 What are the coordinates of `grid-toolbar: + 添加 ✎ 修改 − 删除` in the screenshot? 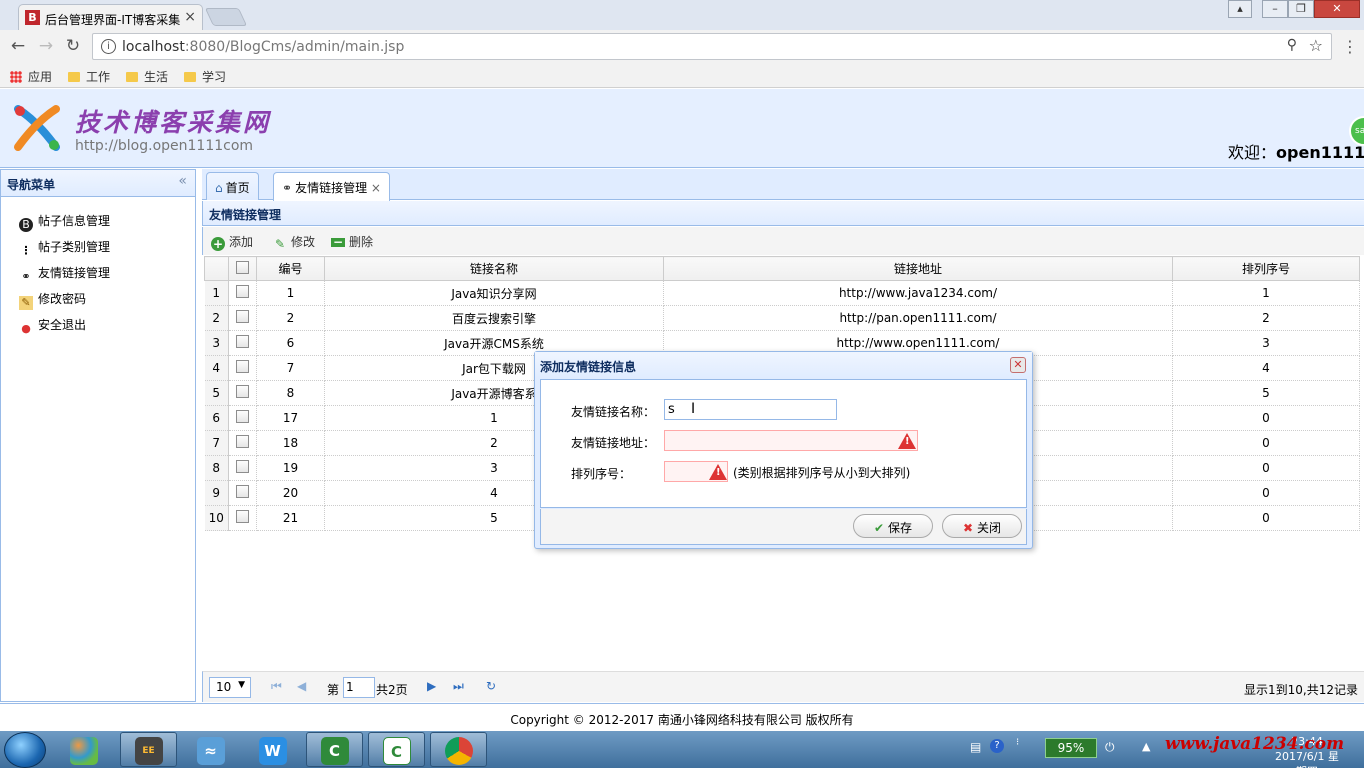 It's located at (783, 241).